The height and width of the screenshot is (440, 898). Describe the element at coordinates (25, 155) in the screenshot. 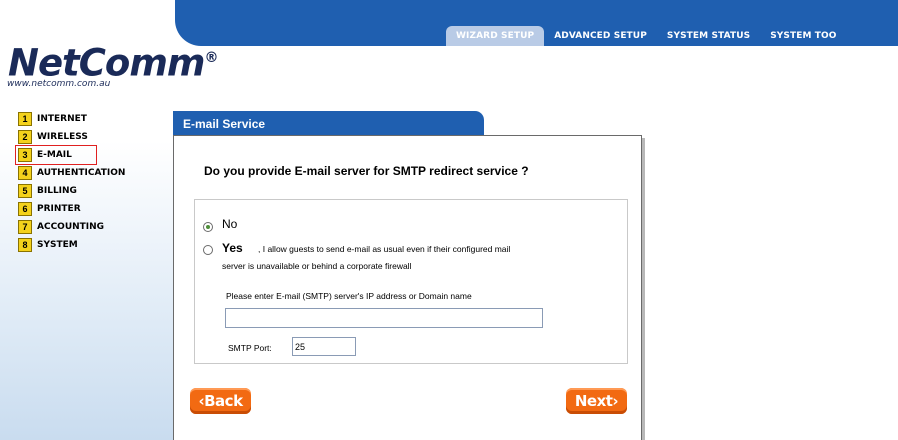

I see `step-number: 3` at that location.